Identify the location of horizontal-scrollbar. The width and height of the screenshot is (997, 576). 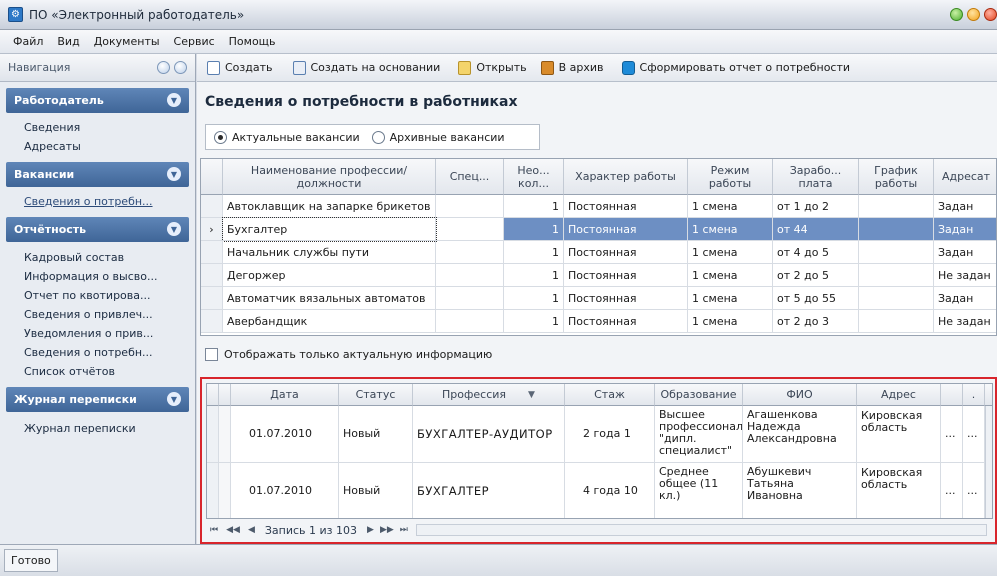
(701, 530).